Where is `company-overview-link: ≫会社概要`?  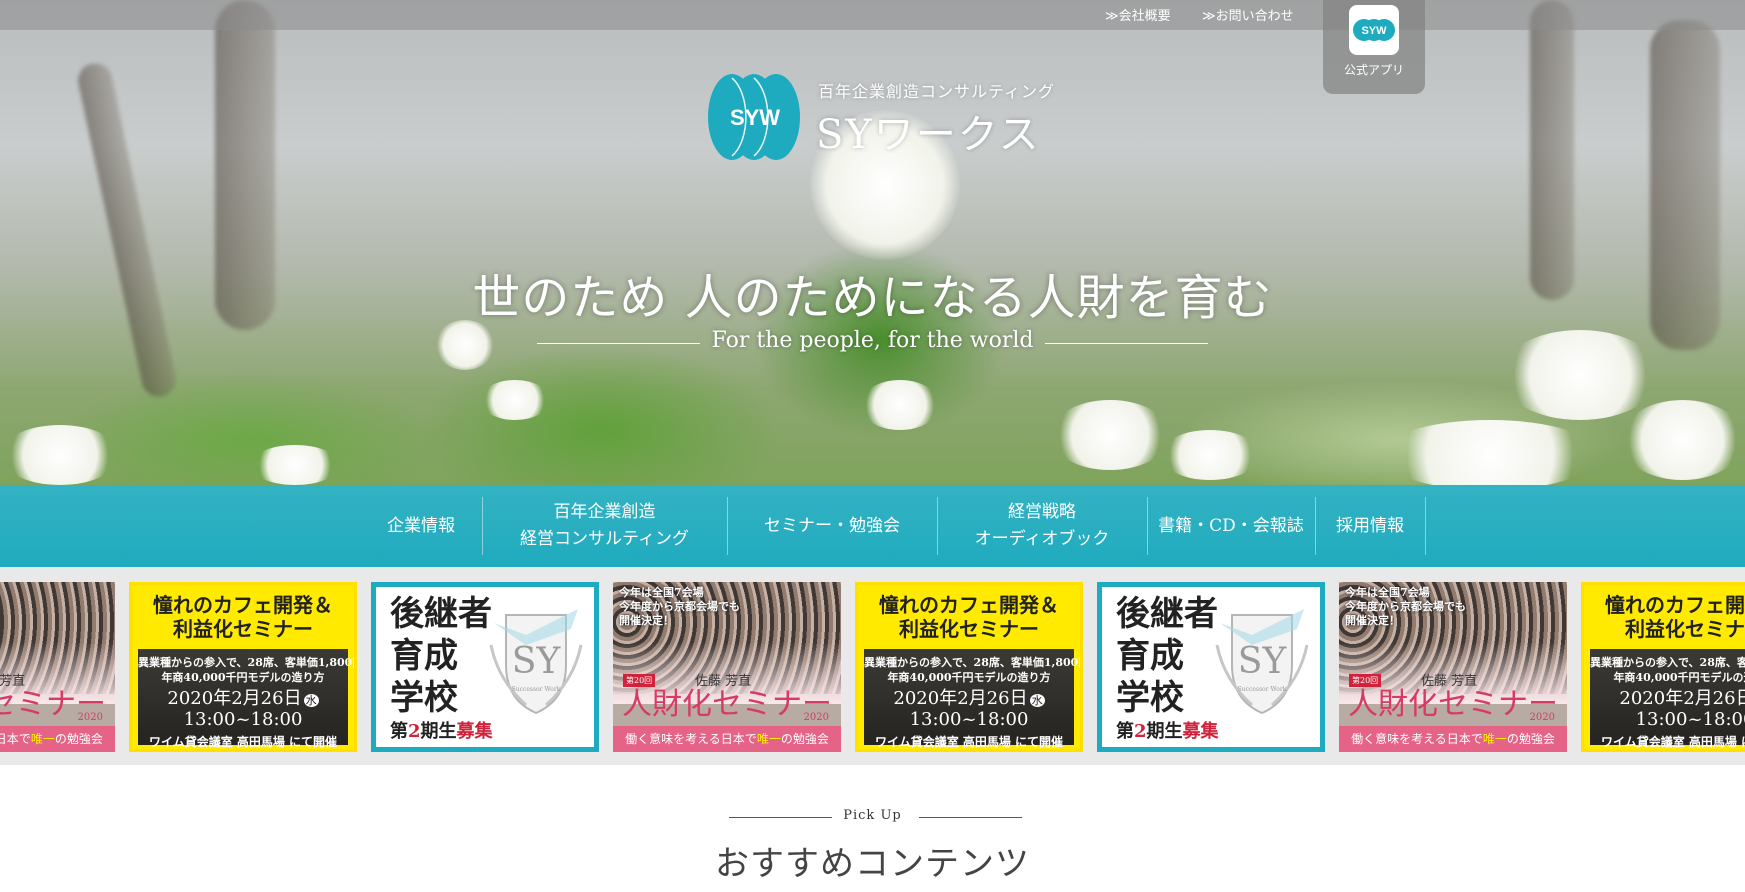 company-overview-link: ≫会社概要 is located at coordinates (1138, 14).